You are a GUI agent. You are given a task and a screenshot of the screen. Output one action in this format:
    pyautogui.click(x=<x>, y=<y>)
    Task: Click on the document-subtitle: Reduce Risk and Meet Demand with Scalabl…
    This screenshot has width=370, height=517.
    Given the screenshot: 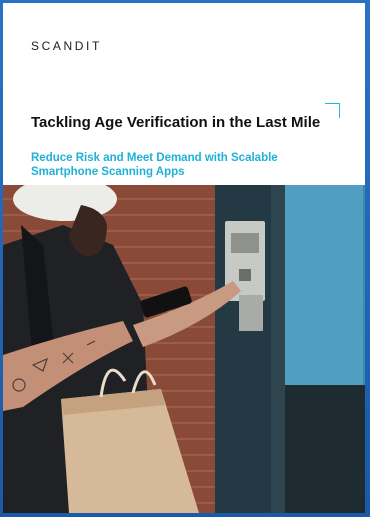 What is the action you would take?
    pyautogui.click(x=154, y=165)
    